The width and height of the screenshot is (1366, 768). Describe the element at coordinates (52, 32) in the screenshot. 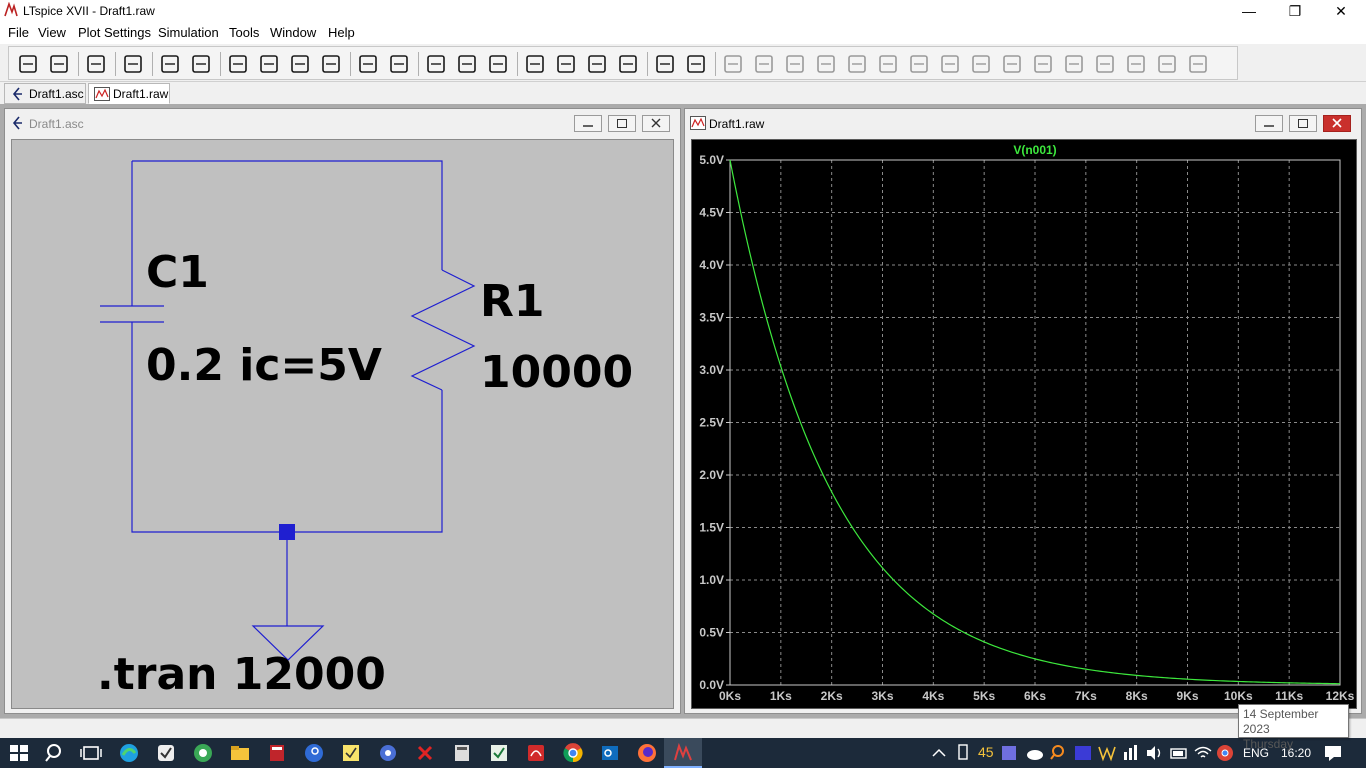

I see `menu-view: View` at that location.